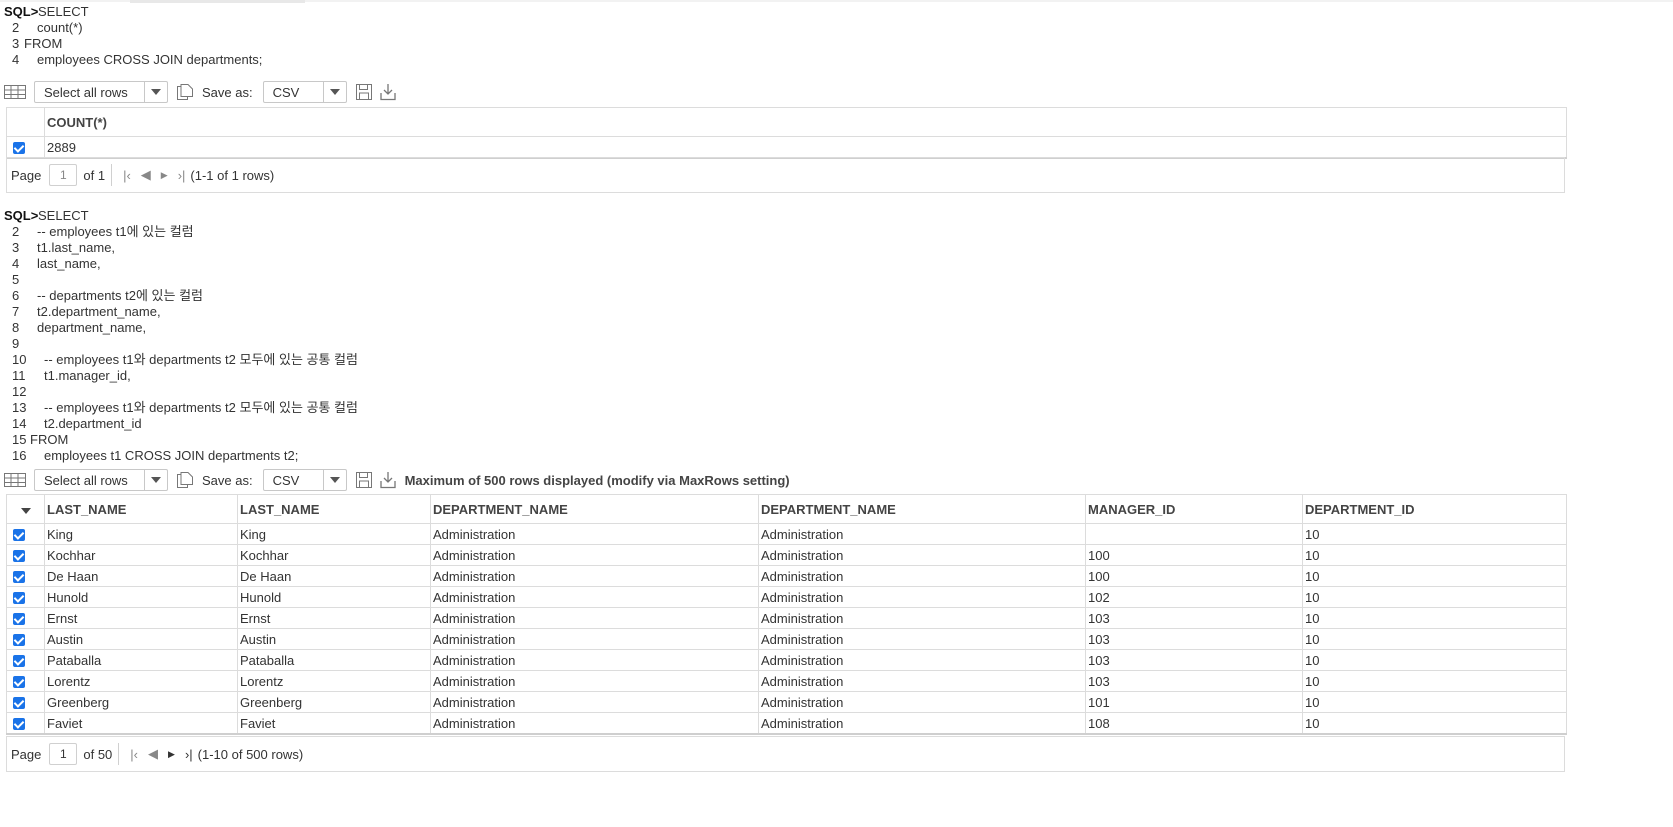 The width and height of the screenshot is (1673, 827). I want to click on select-rows-value: Select all rows, so click(86, 480).